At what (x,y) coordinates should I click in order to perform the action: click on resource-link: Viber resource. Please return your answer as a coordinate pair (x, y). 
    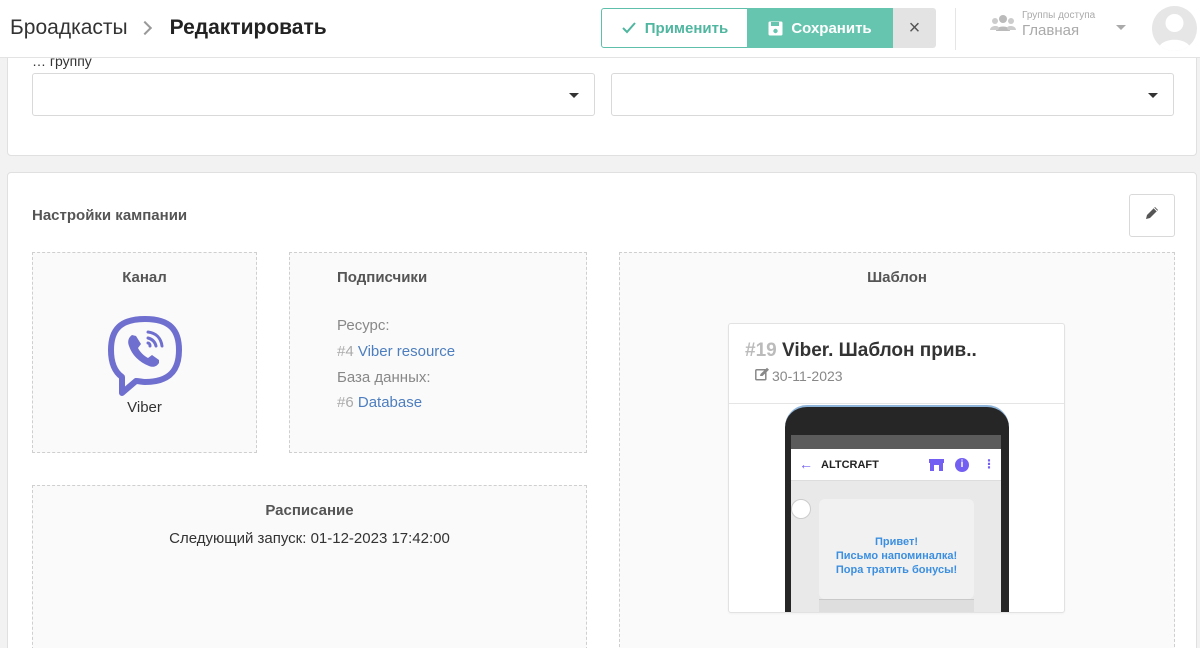
    Looking at the image, I should click on (406, 351).